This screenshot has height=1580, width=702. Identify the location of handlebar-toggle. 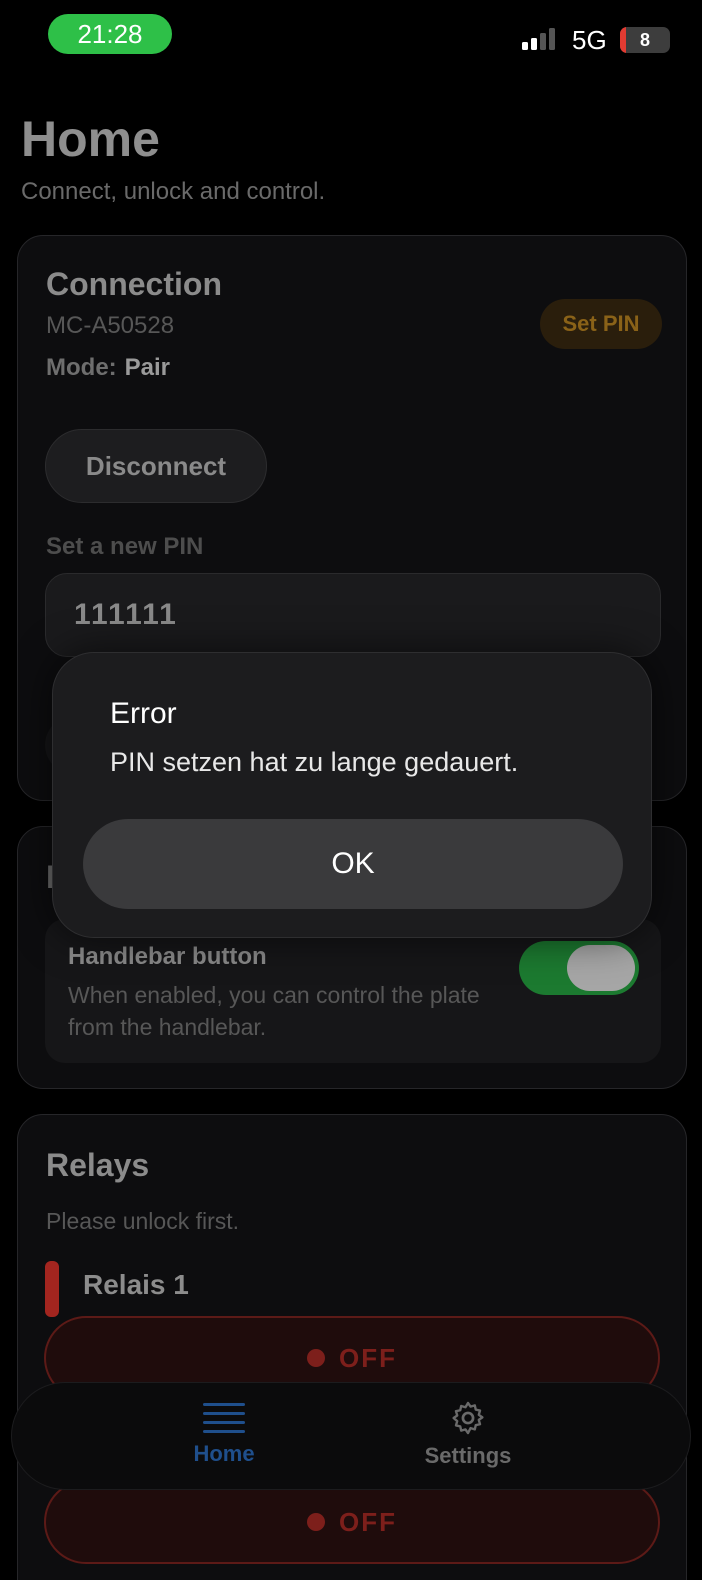
(579, 968).